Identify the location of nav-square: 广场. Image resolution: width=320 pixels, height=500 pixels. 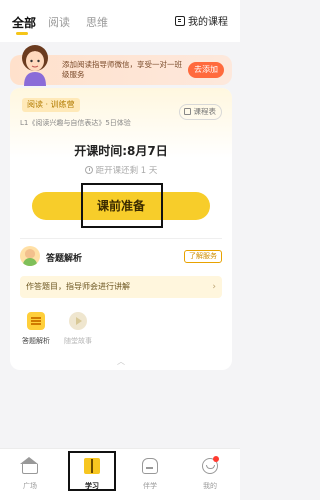
(30, 474).